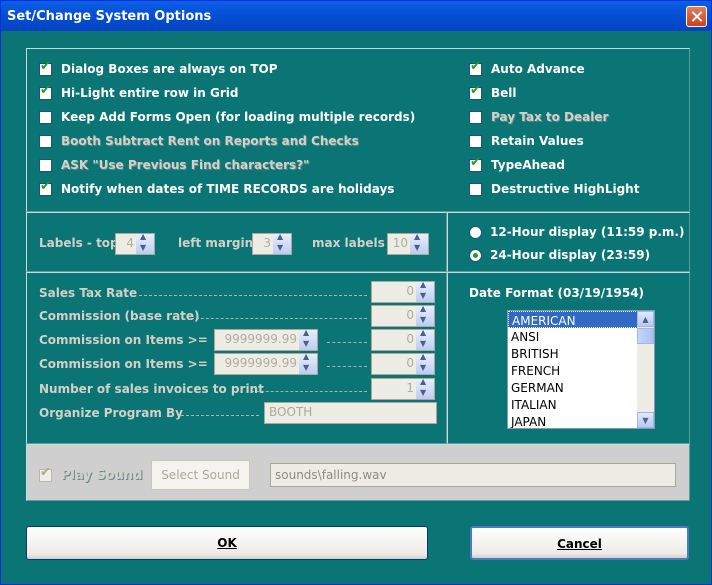 The image size is (712, 585). I want to click on scroll-up-icon: ▲, so click(645, 319).